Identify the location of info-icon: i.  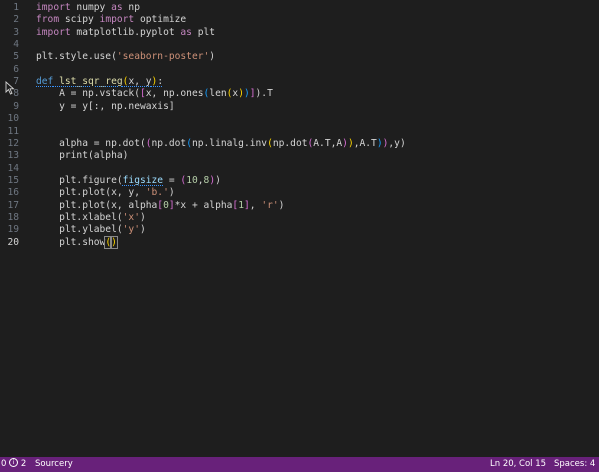
(14, 462).